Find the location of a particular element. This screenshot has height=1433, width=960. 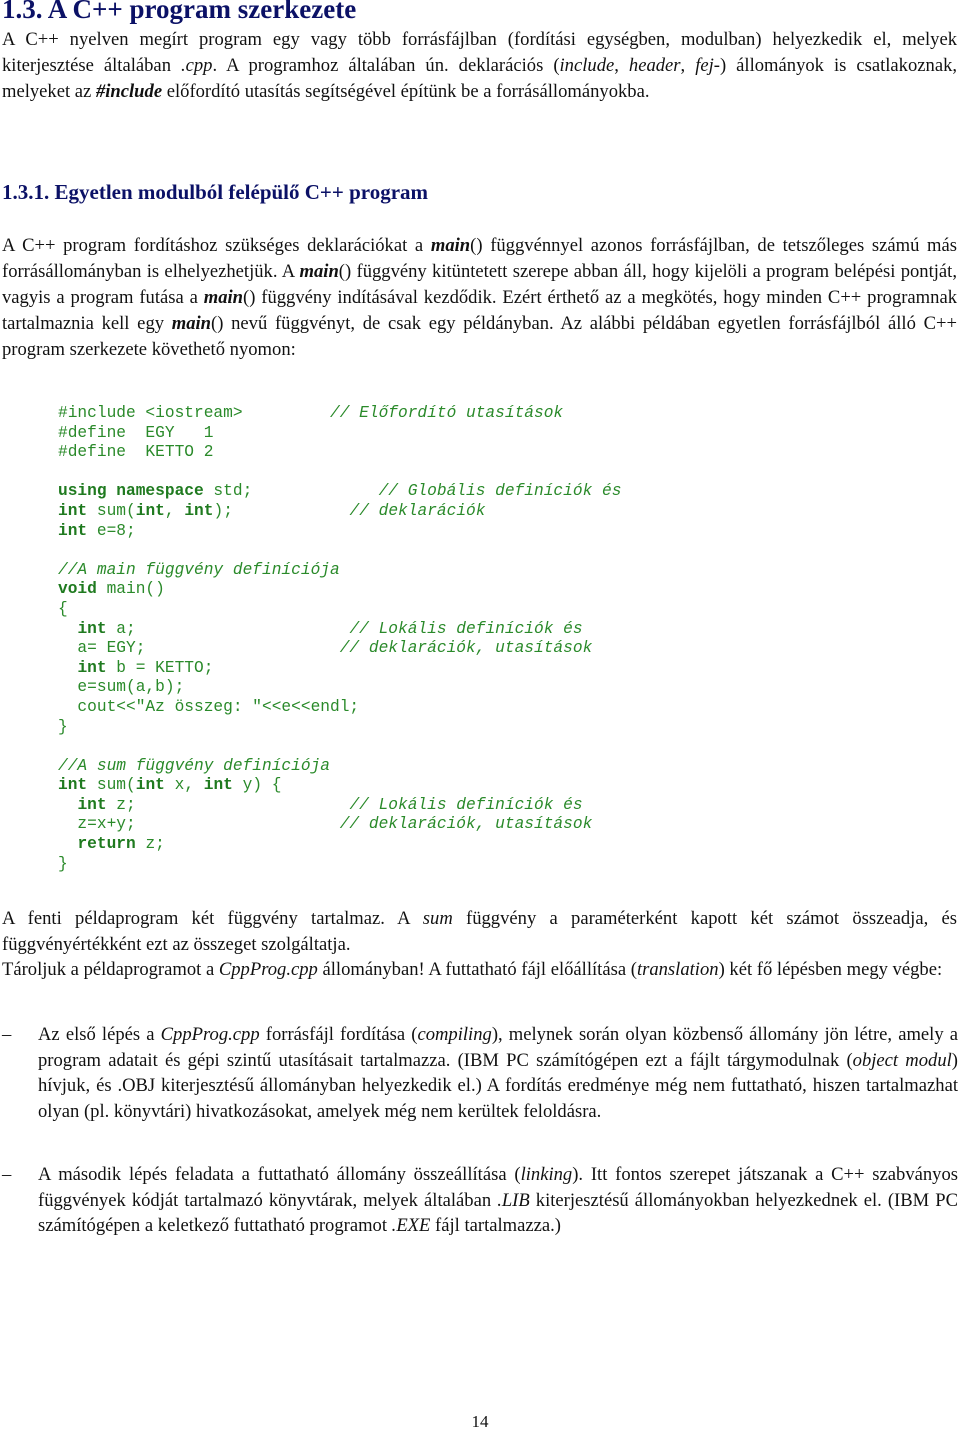

section-heading: 1.3. A C++ program szerkezete is located at coordinates (179, 12).